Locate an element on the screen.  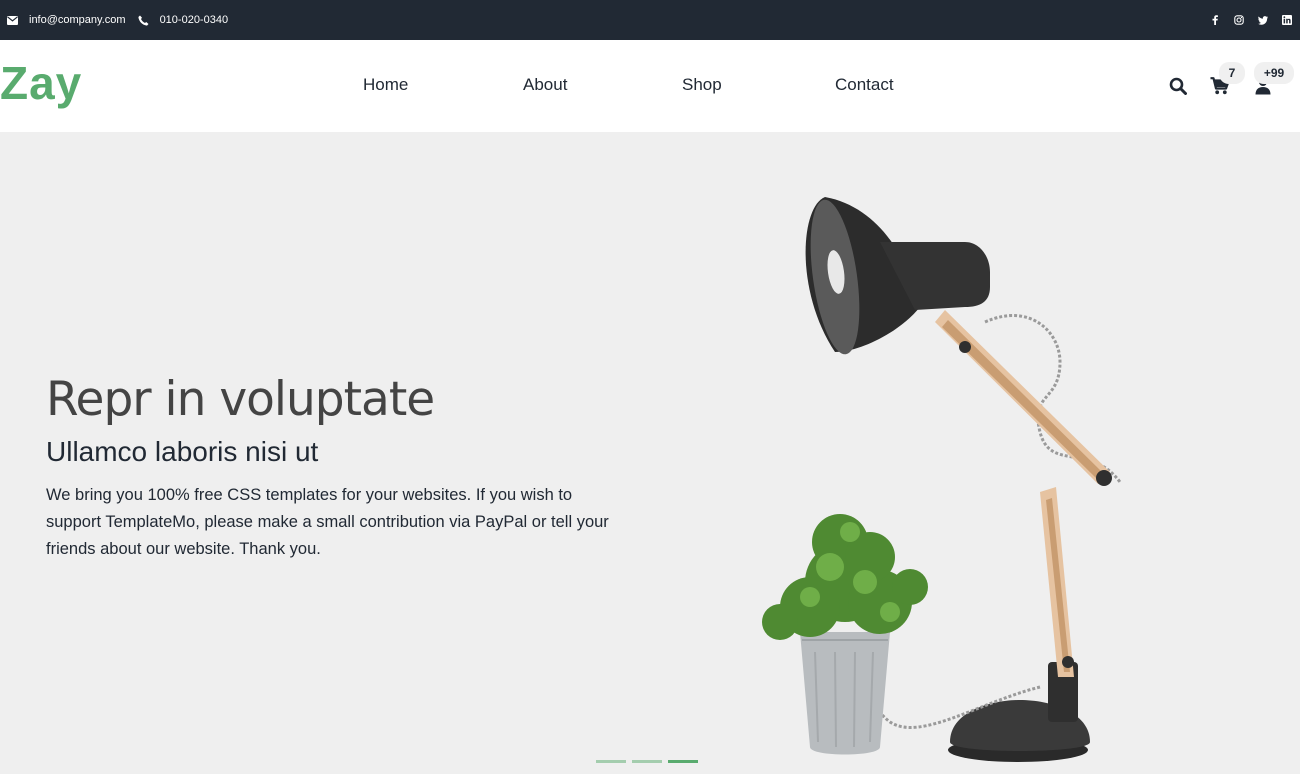
user-count-badge: +99 is located at coordinates (1274, 73).